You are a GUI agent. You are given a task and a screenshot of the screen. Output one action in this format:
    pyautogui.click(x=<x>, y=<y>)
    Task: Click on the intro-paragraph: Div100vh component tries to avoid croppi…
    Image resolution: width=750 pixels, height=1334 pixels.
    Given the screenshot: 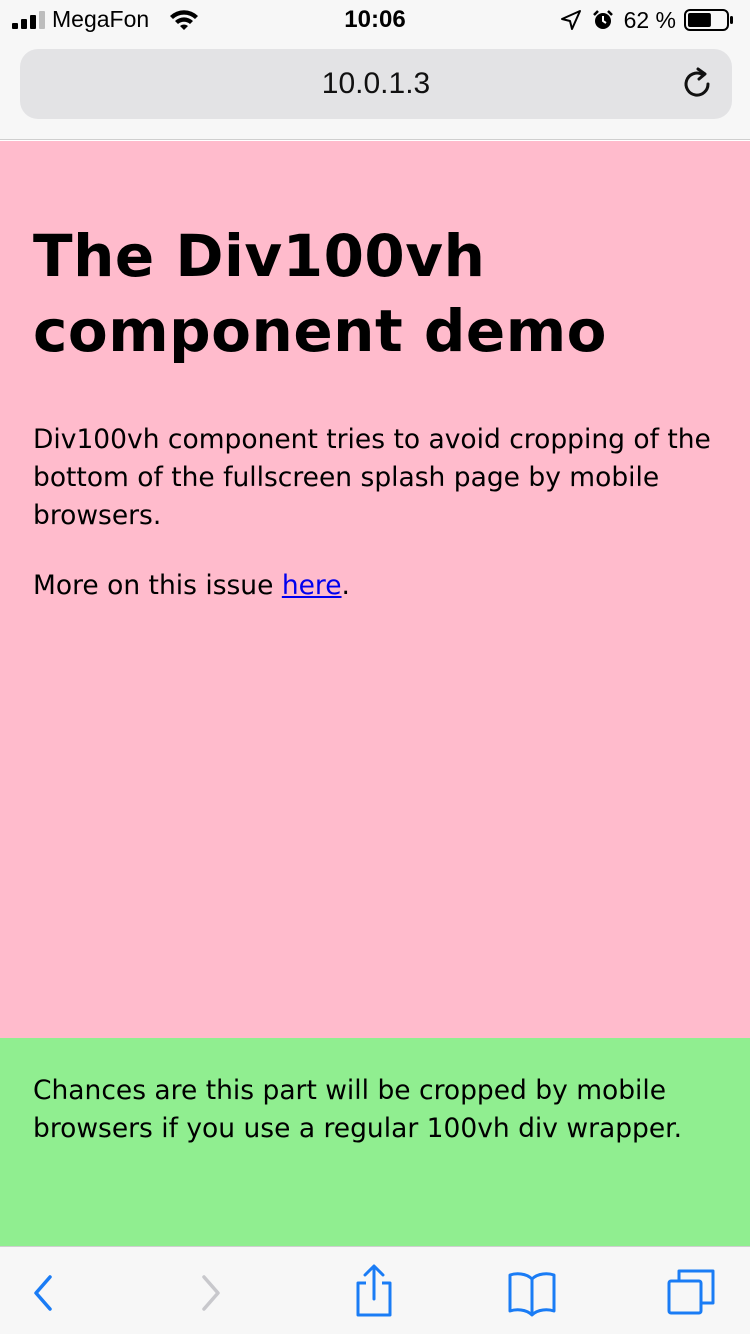 What is the action you would take?
    pyautogui.click(x=372, y=477)
    